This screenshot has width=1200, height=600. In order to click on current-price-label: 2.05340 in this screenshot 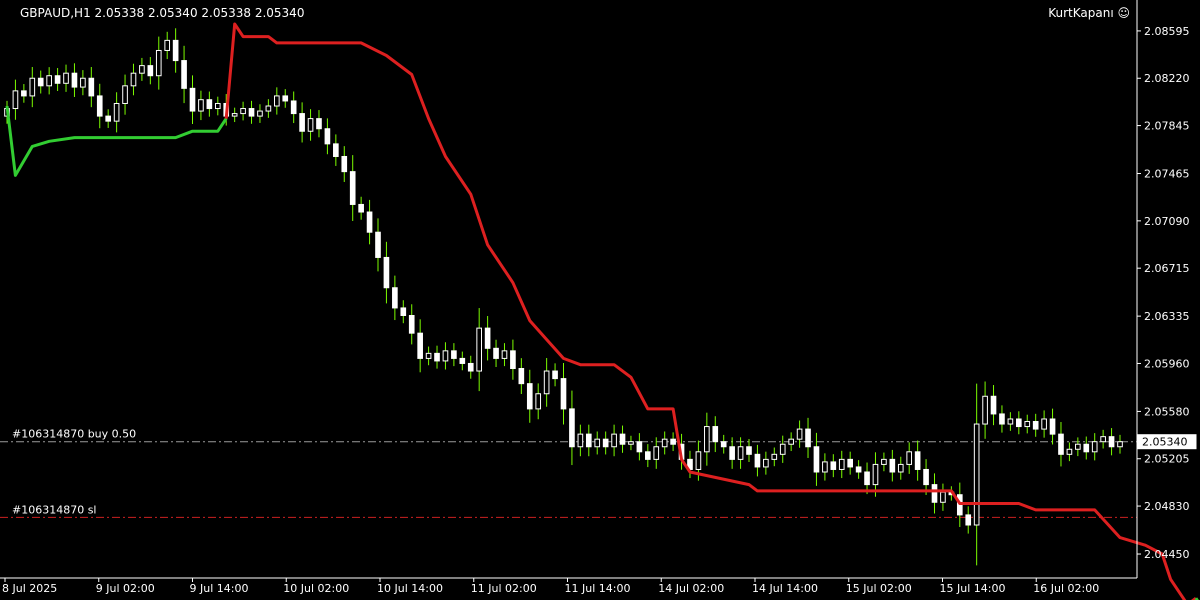, I will do `click(1165, 442)`.